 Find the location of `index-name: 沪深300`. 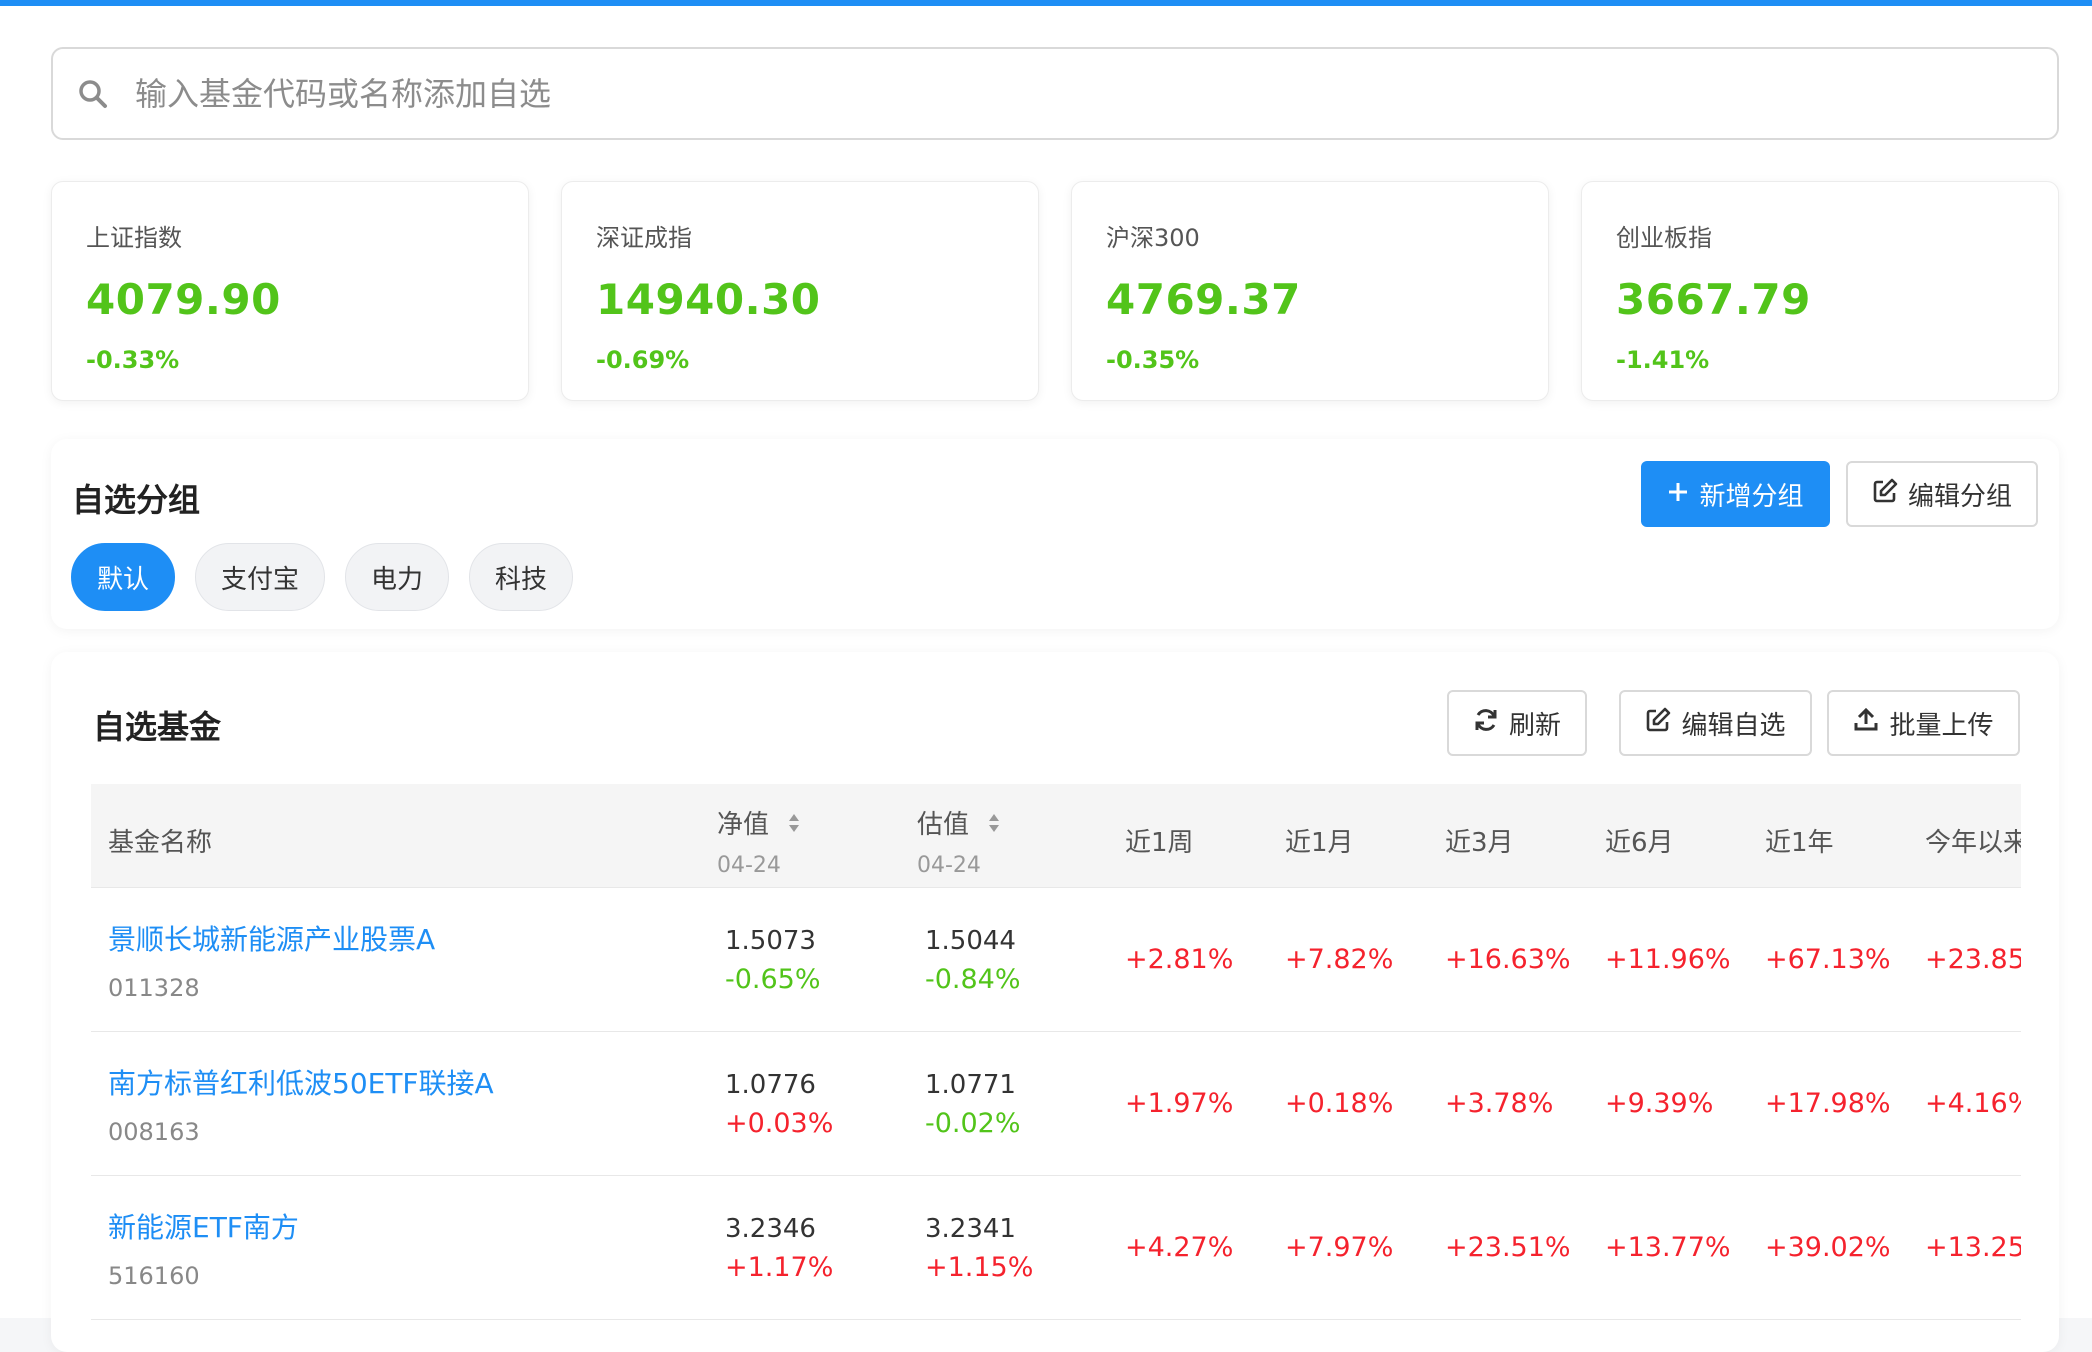

index-name: 沪深300 is located at coordinates (1153, 238).